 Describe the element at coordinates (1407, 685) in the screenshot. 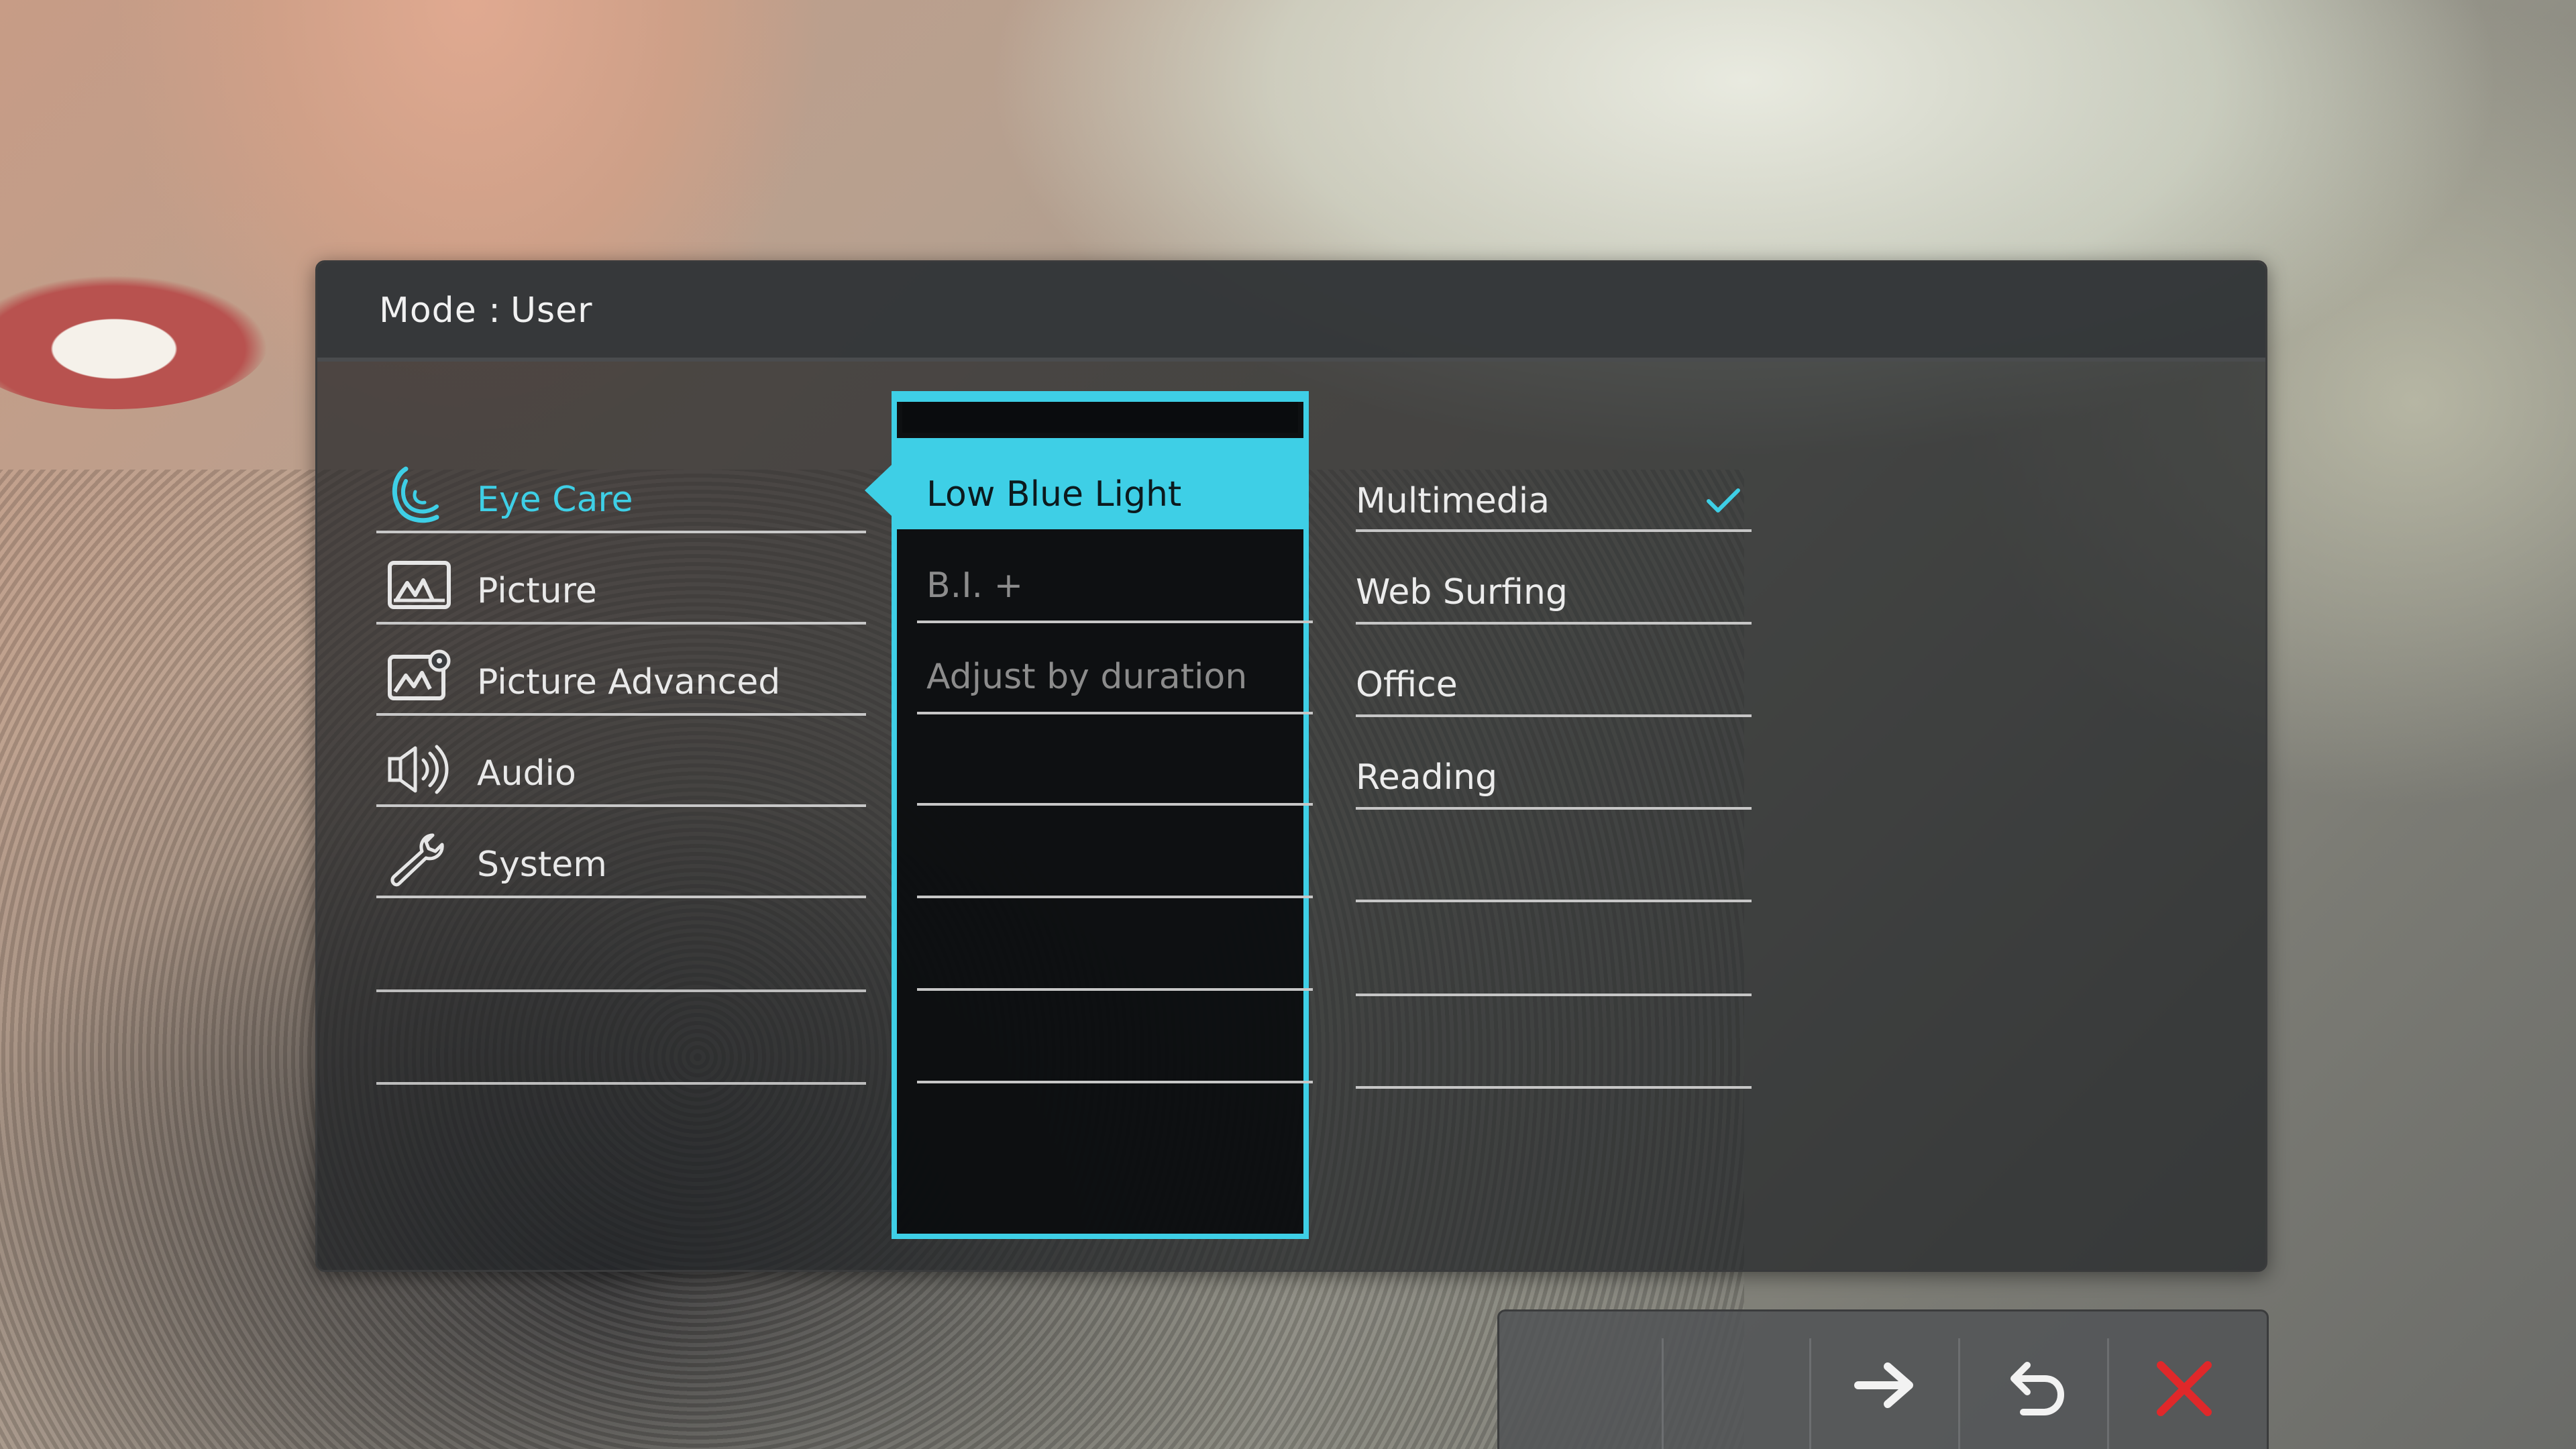

I see `option-label: Office` at that location.